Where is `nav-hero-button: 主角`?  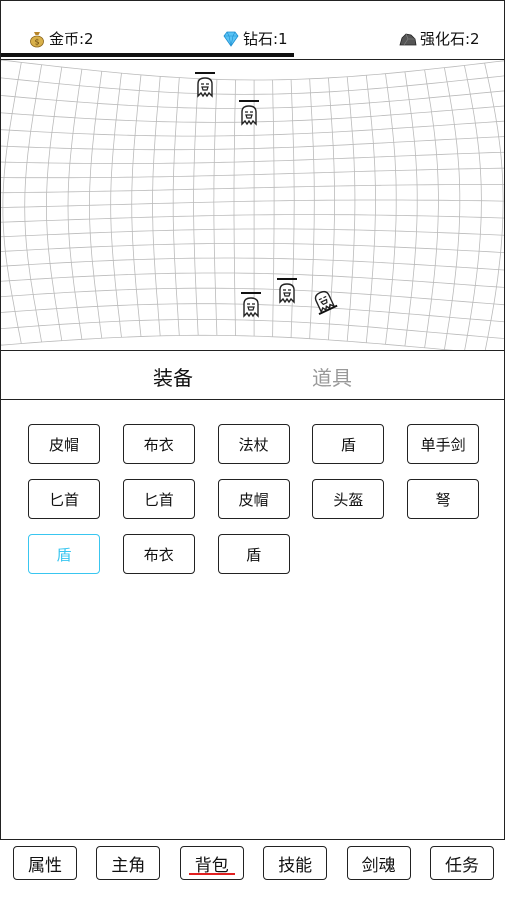
nav-hero-button: 主角 is located at coordinates (128, 863).